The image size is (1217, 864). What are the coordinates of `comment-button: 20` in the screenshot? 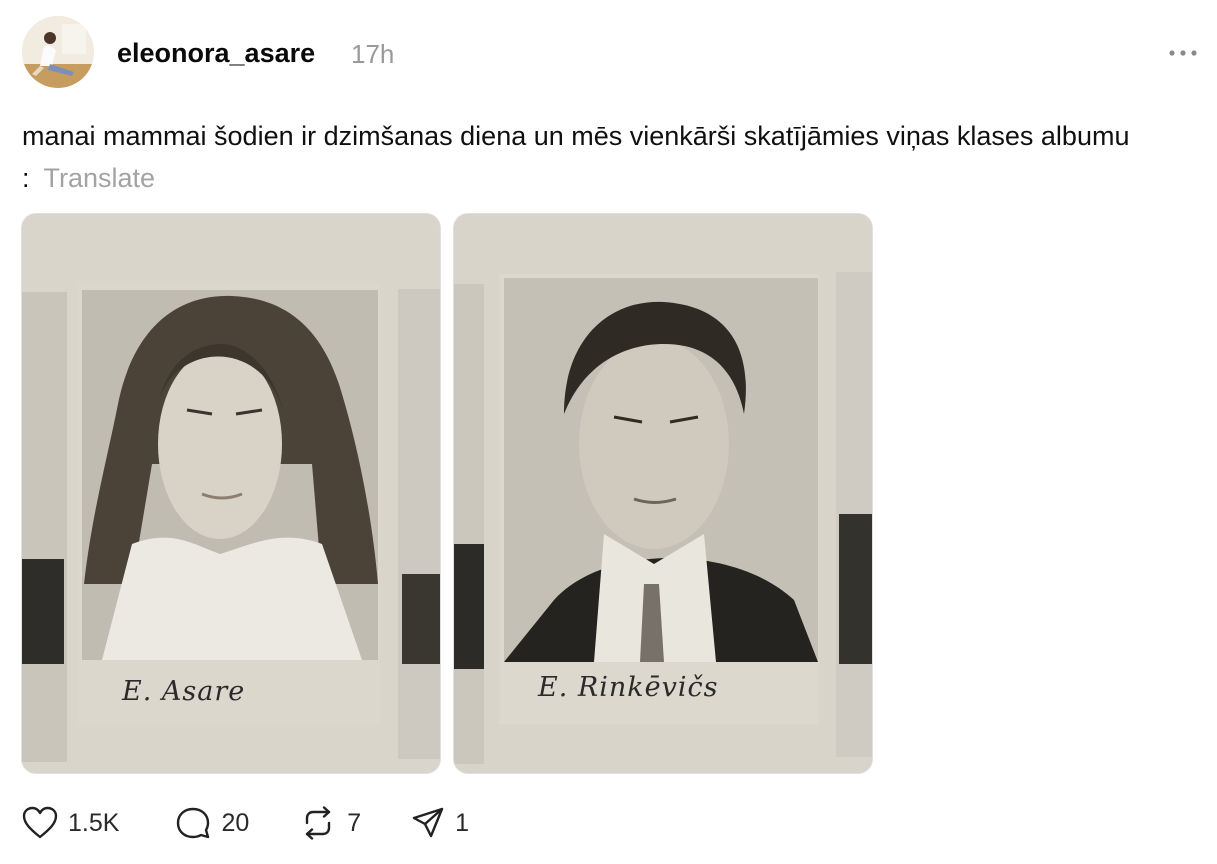 It's located at (212, 823).